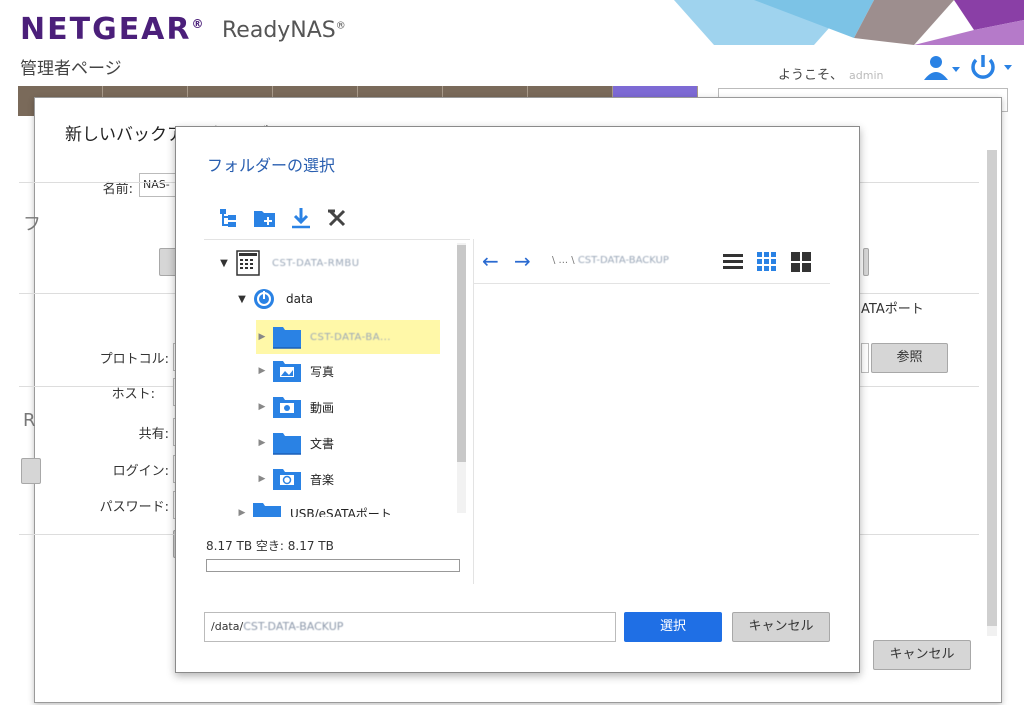  I want to click on tree-label-folder: 写真, so click(322, 371).